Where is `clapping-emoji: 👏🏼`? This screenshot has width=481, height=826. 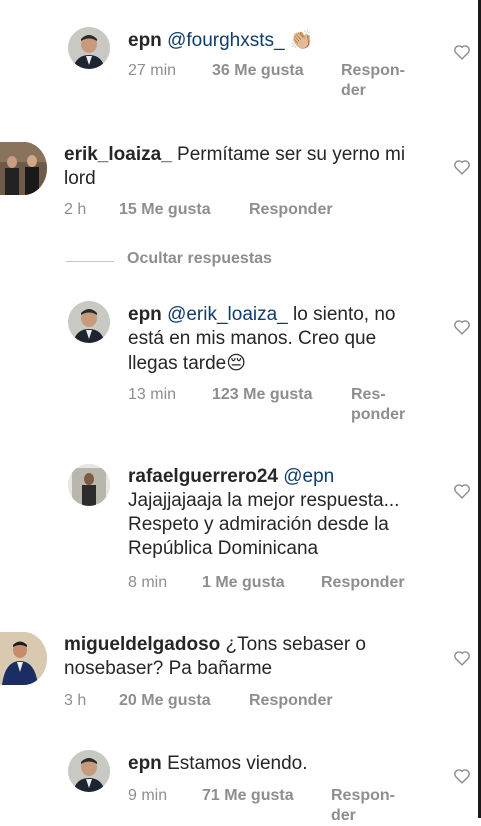
clapping-emoji: 👏🏼 is located at coordinates (301, 40).